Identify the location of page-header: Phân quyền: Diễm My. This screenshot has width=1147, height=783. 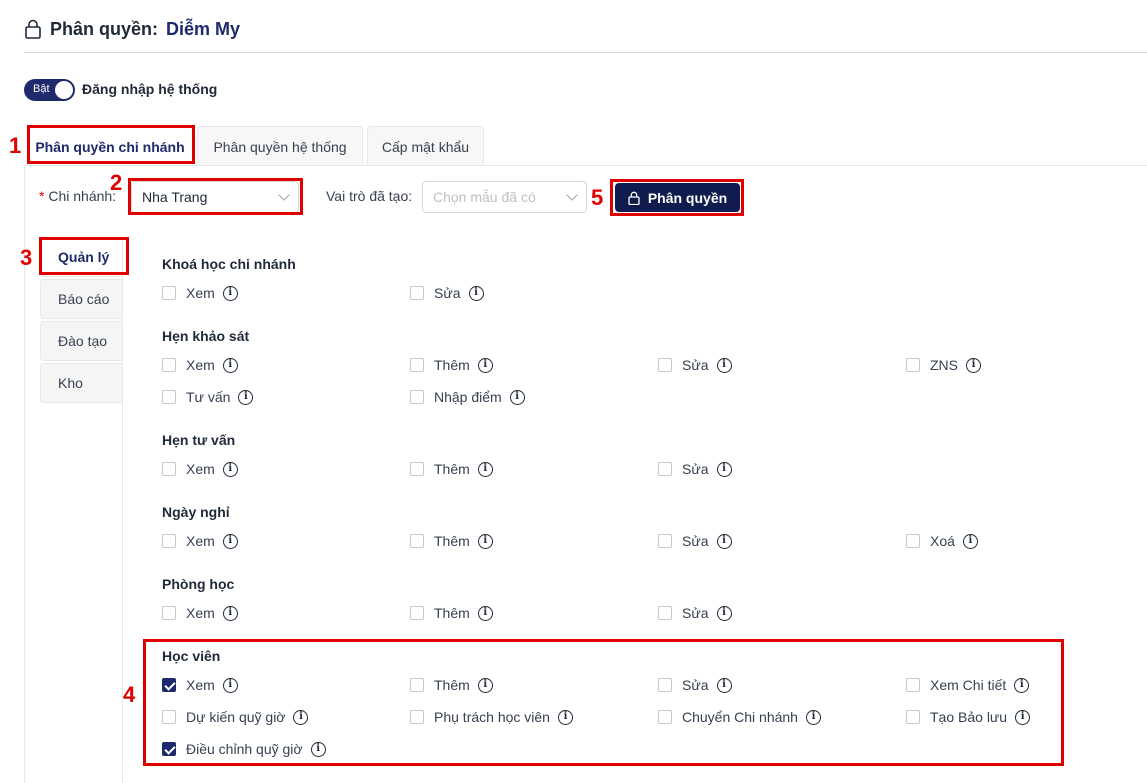
(132, 29).